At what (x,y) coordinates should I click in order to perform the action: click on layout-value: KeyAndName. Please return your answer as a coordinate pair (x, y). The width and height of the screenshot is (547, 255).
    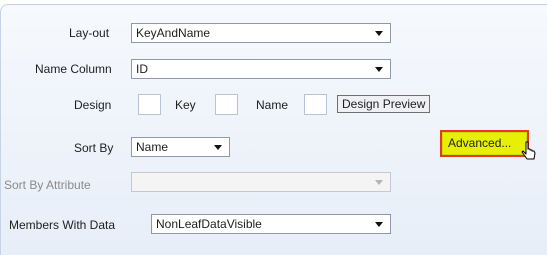
    Looking at the image, I should click on (173, 33).